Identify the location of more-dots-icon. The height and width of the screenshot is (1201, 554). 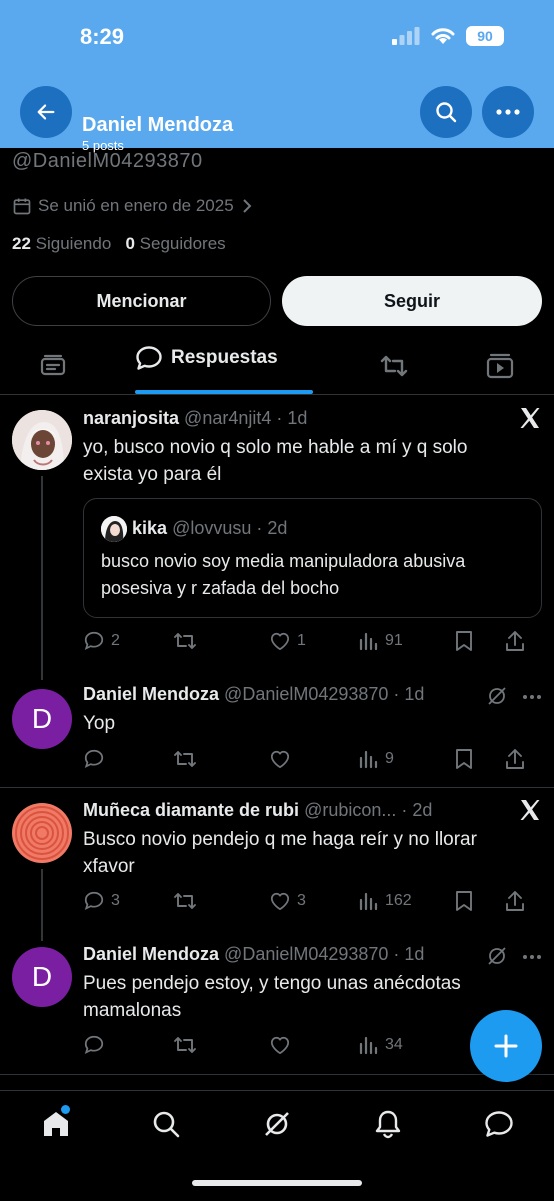
(508, 112).